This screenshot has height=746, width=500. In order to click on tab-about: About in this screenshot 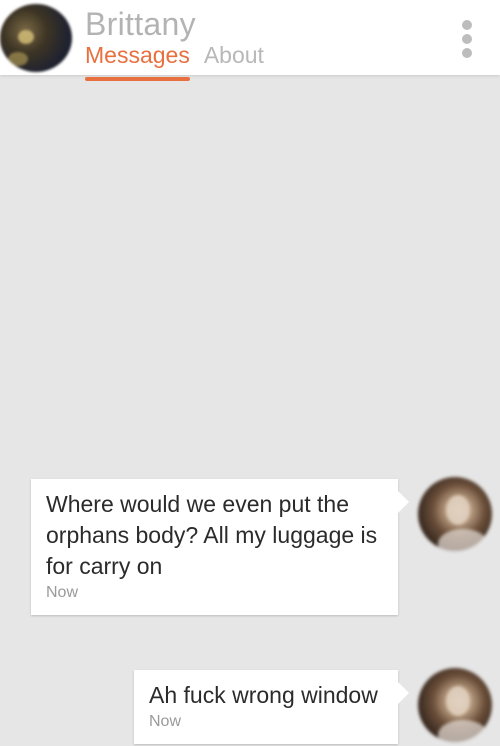, I will do `click(234, 59)`.